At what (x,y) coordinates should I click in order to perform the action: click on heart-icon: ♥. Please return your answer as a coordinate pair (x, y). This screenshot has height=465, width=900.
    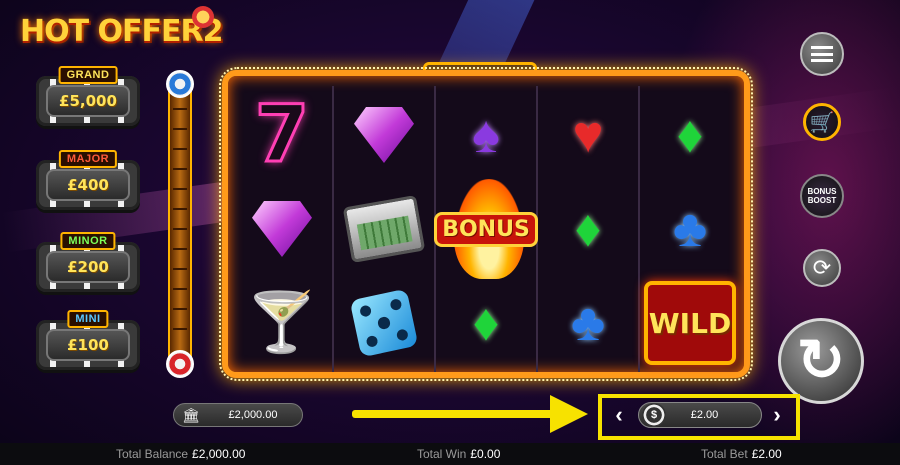
    Looking at the image, I should click on (588, 135).